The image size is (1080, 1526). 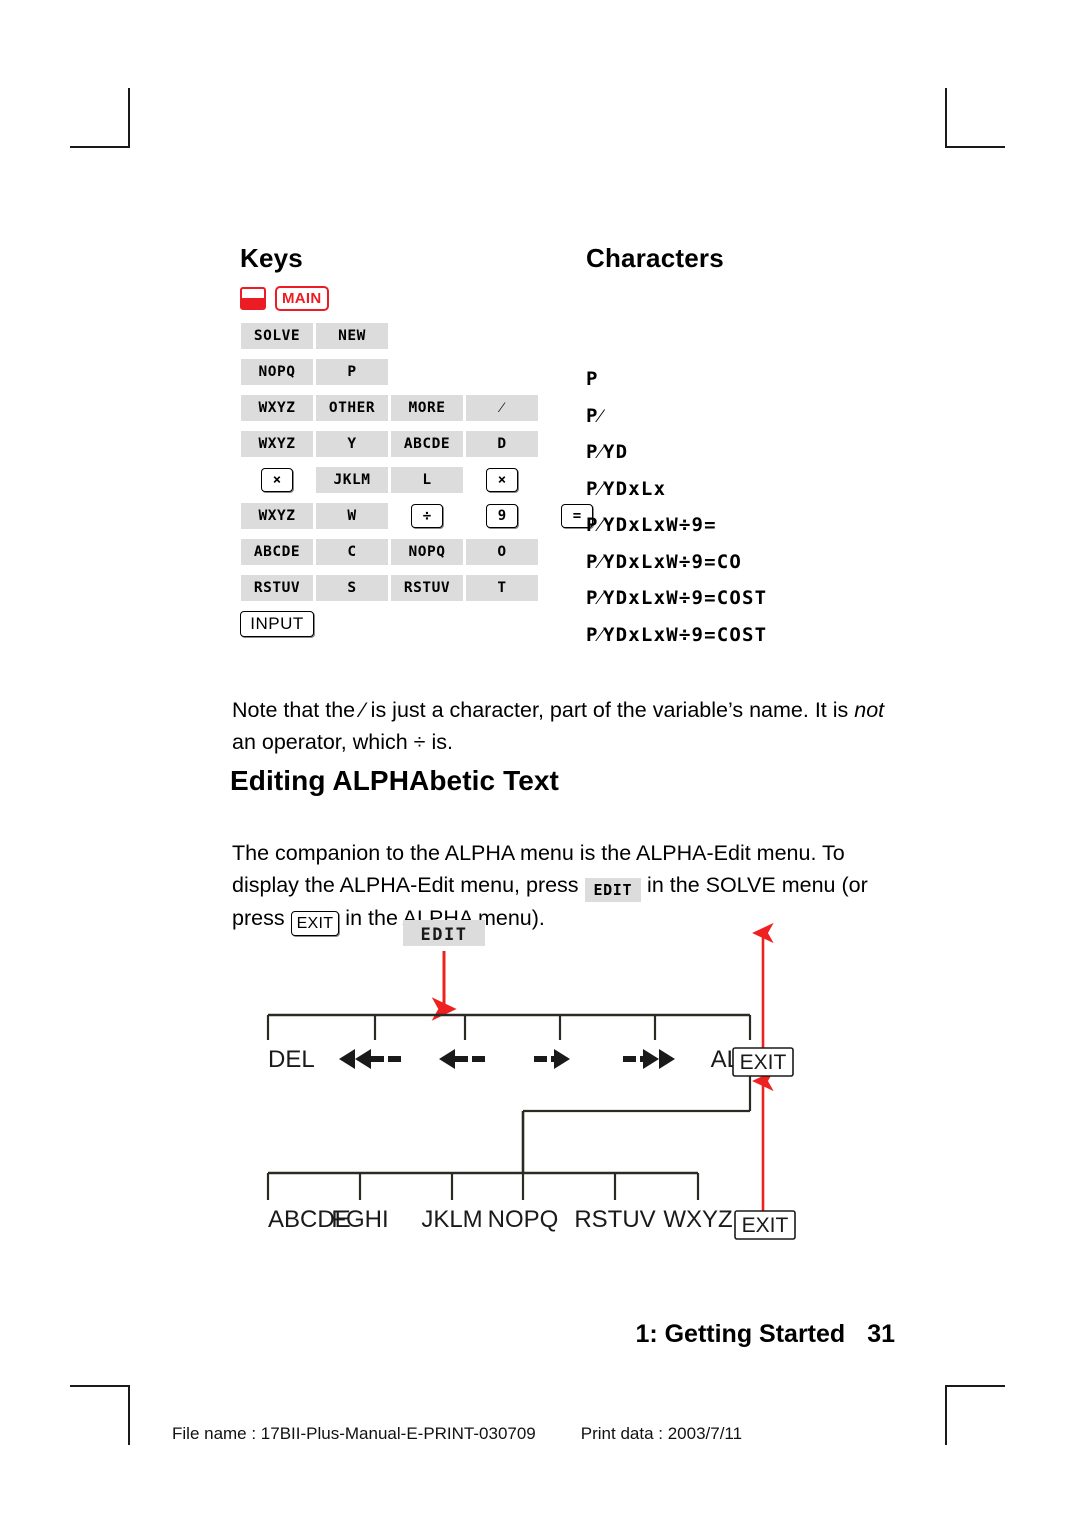 I want to click on key-s-7-1: S, so click(x=352, y=588).